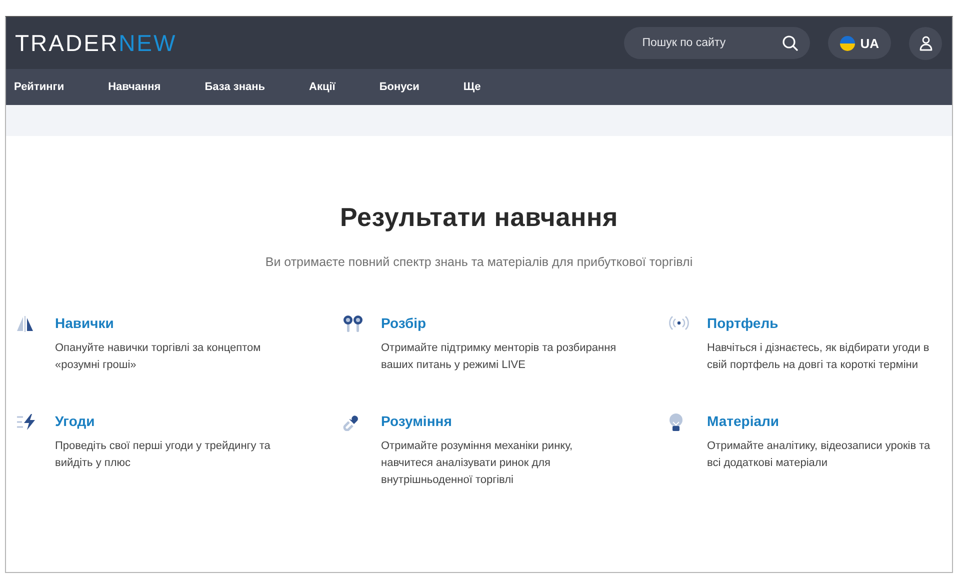 The height and width of the screenshot is (578, 960). I want to click on bulb-icon, so click(676, 423).